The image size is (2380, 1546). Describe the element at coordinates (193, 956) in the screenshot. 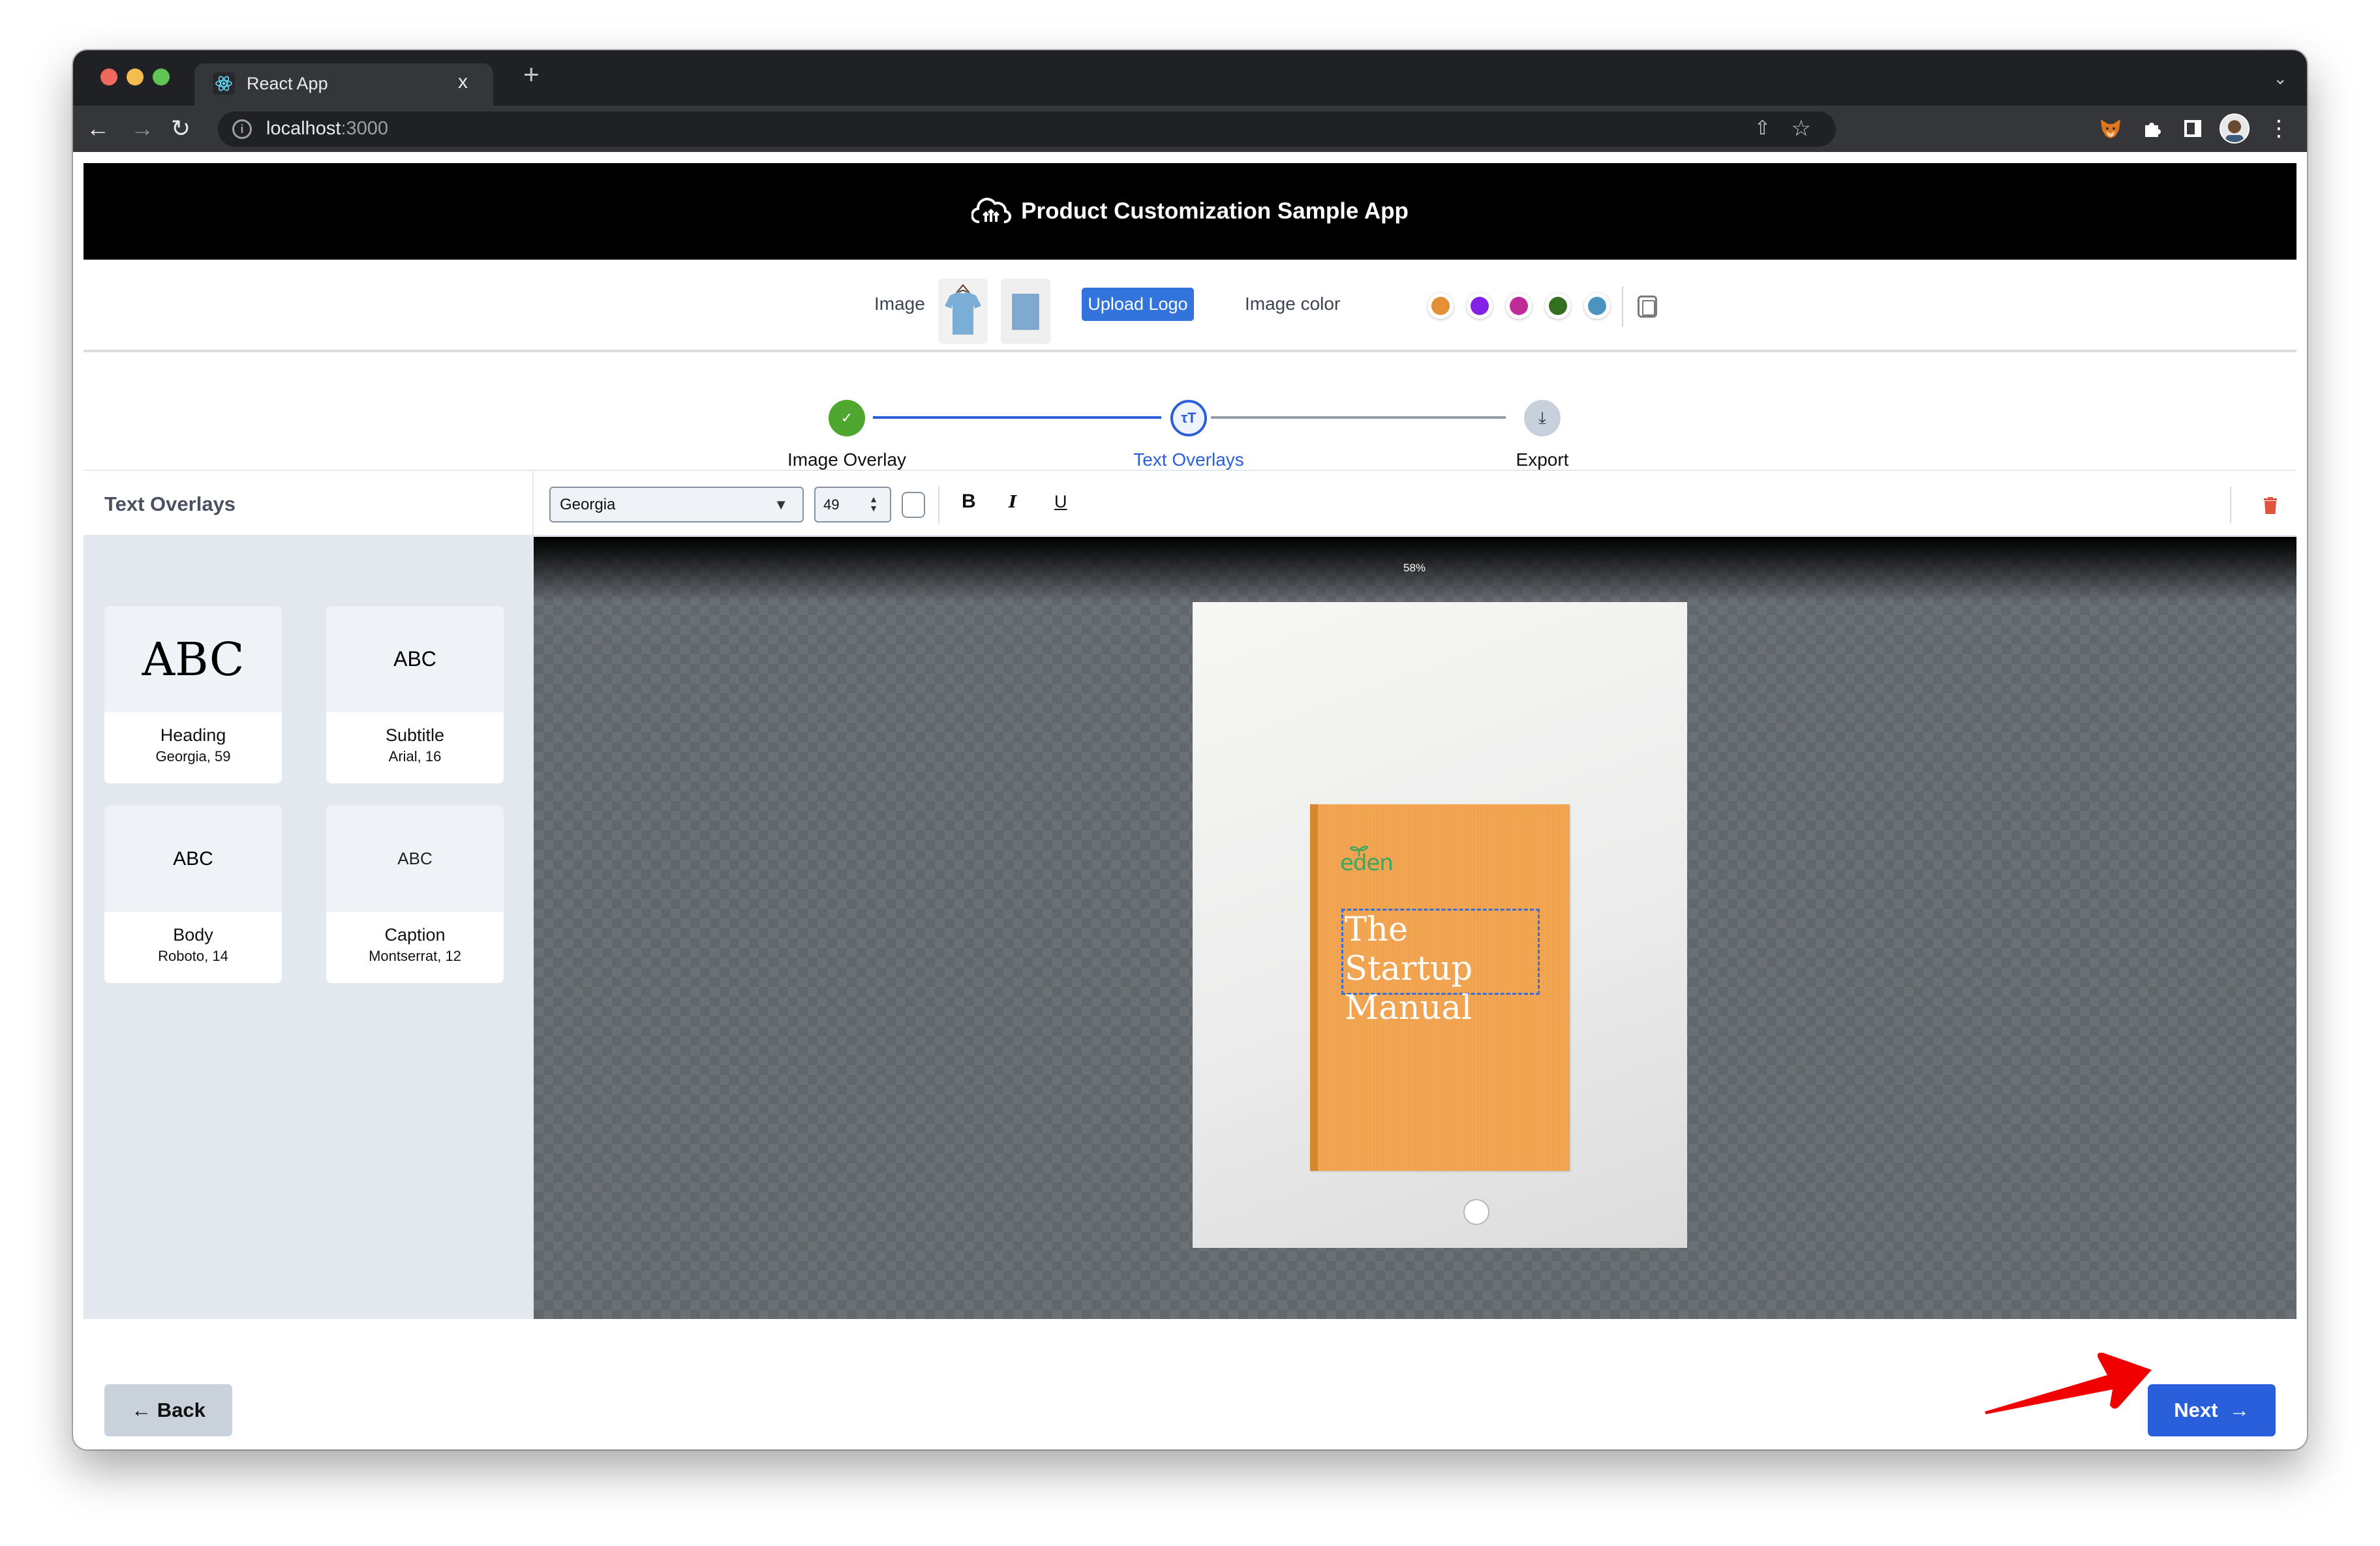

I see `preset-meta: Roboto, 14` at that location.